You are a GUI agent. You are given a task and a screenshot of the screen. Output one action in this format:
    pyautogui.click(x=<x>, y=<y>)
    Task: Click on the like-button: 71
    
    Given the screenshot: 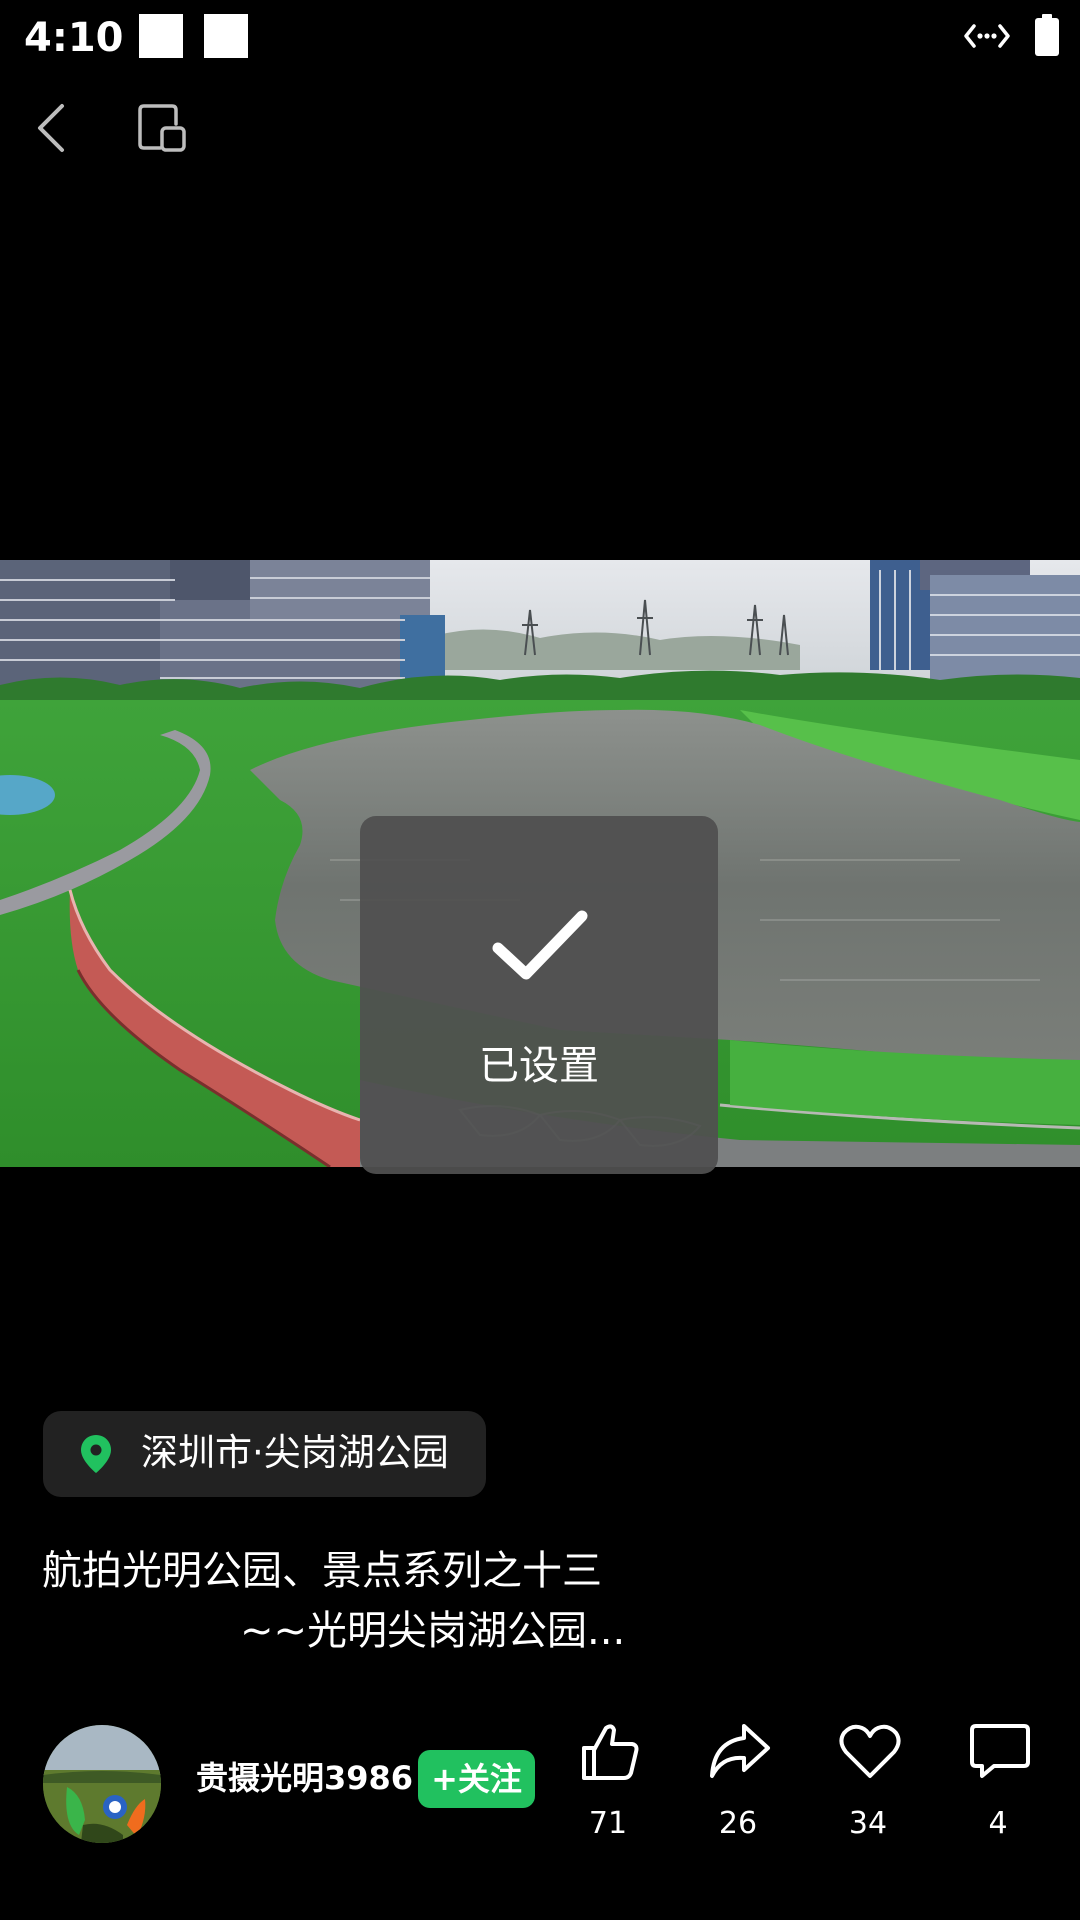 What is the action you would take?
    pyautogui.click(x=608, y=1785)
    